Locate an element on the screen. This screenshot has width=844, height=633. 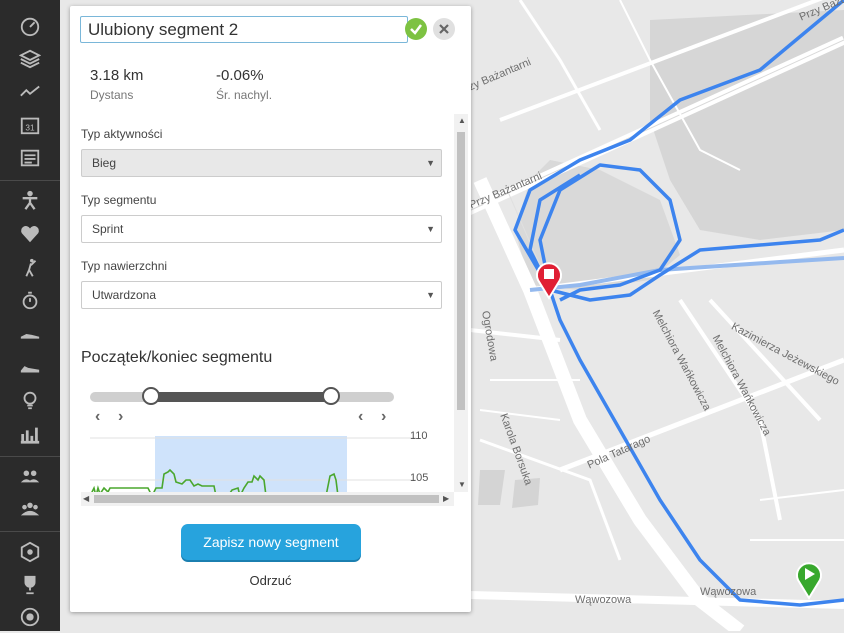
target-icon is located at coordinates (30, 617).